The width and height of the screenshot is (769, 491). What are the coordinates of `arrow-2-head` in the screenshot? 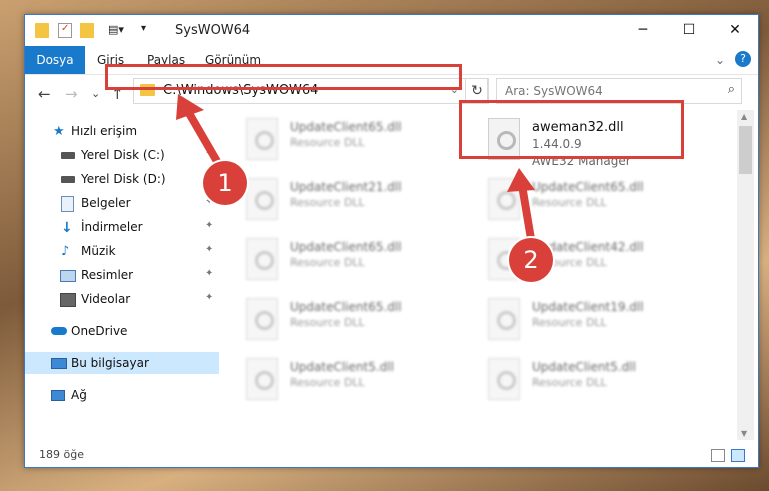 It's located at (521, 180).